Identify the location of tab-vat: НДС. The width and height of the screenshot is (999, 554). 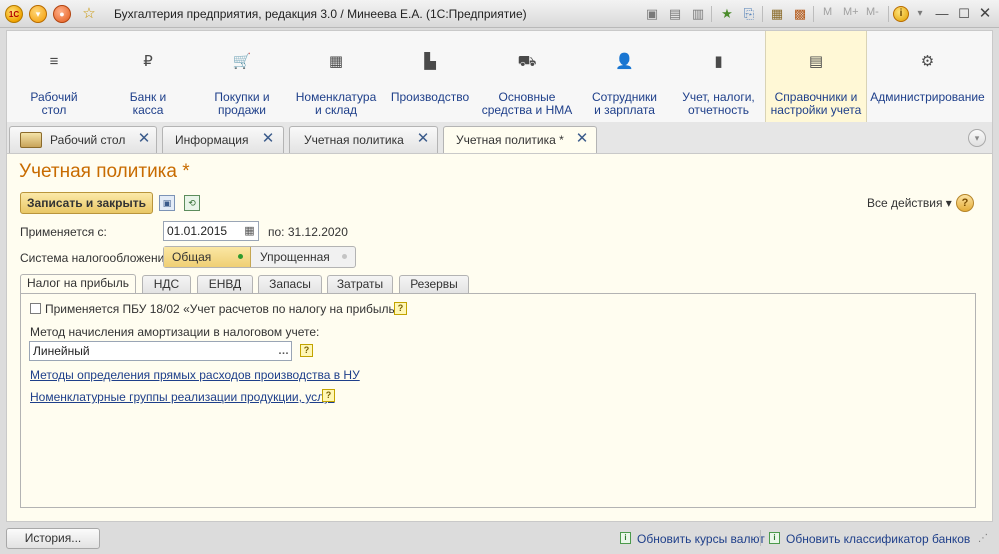
(166, 284).